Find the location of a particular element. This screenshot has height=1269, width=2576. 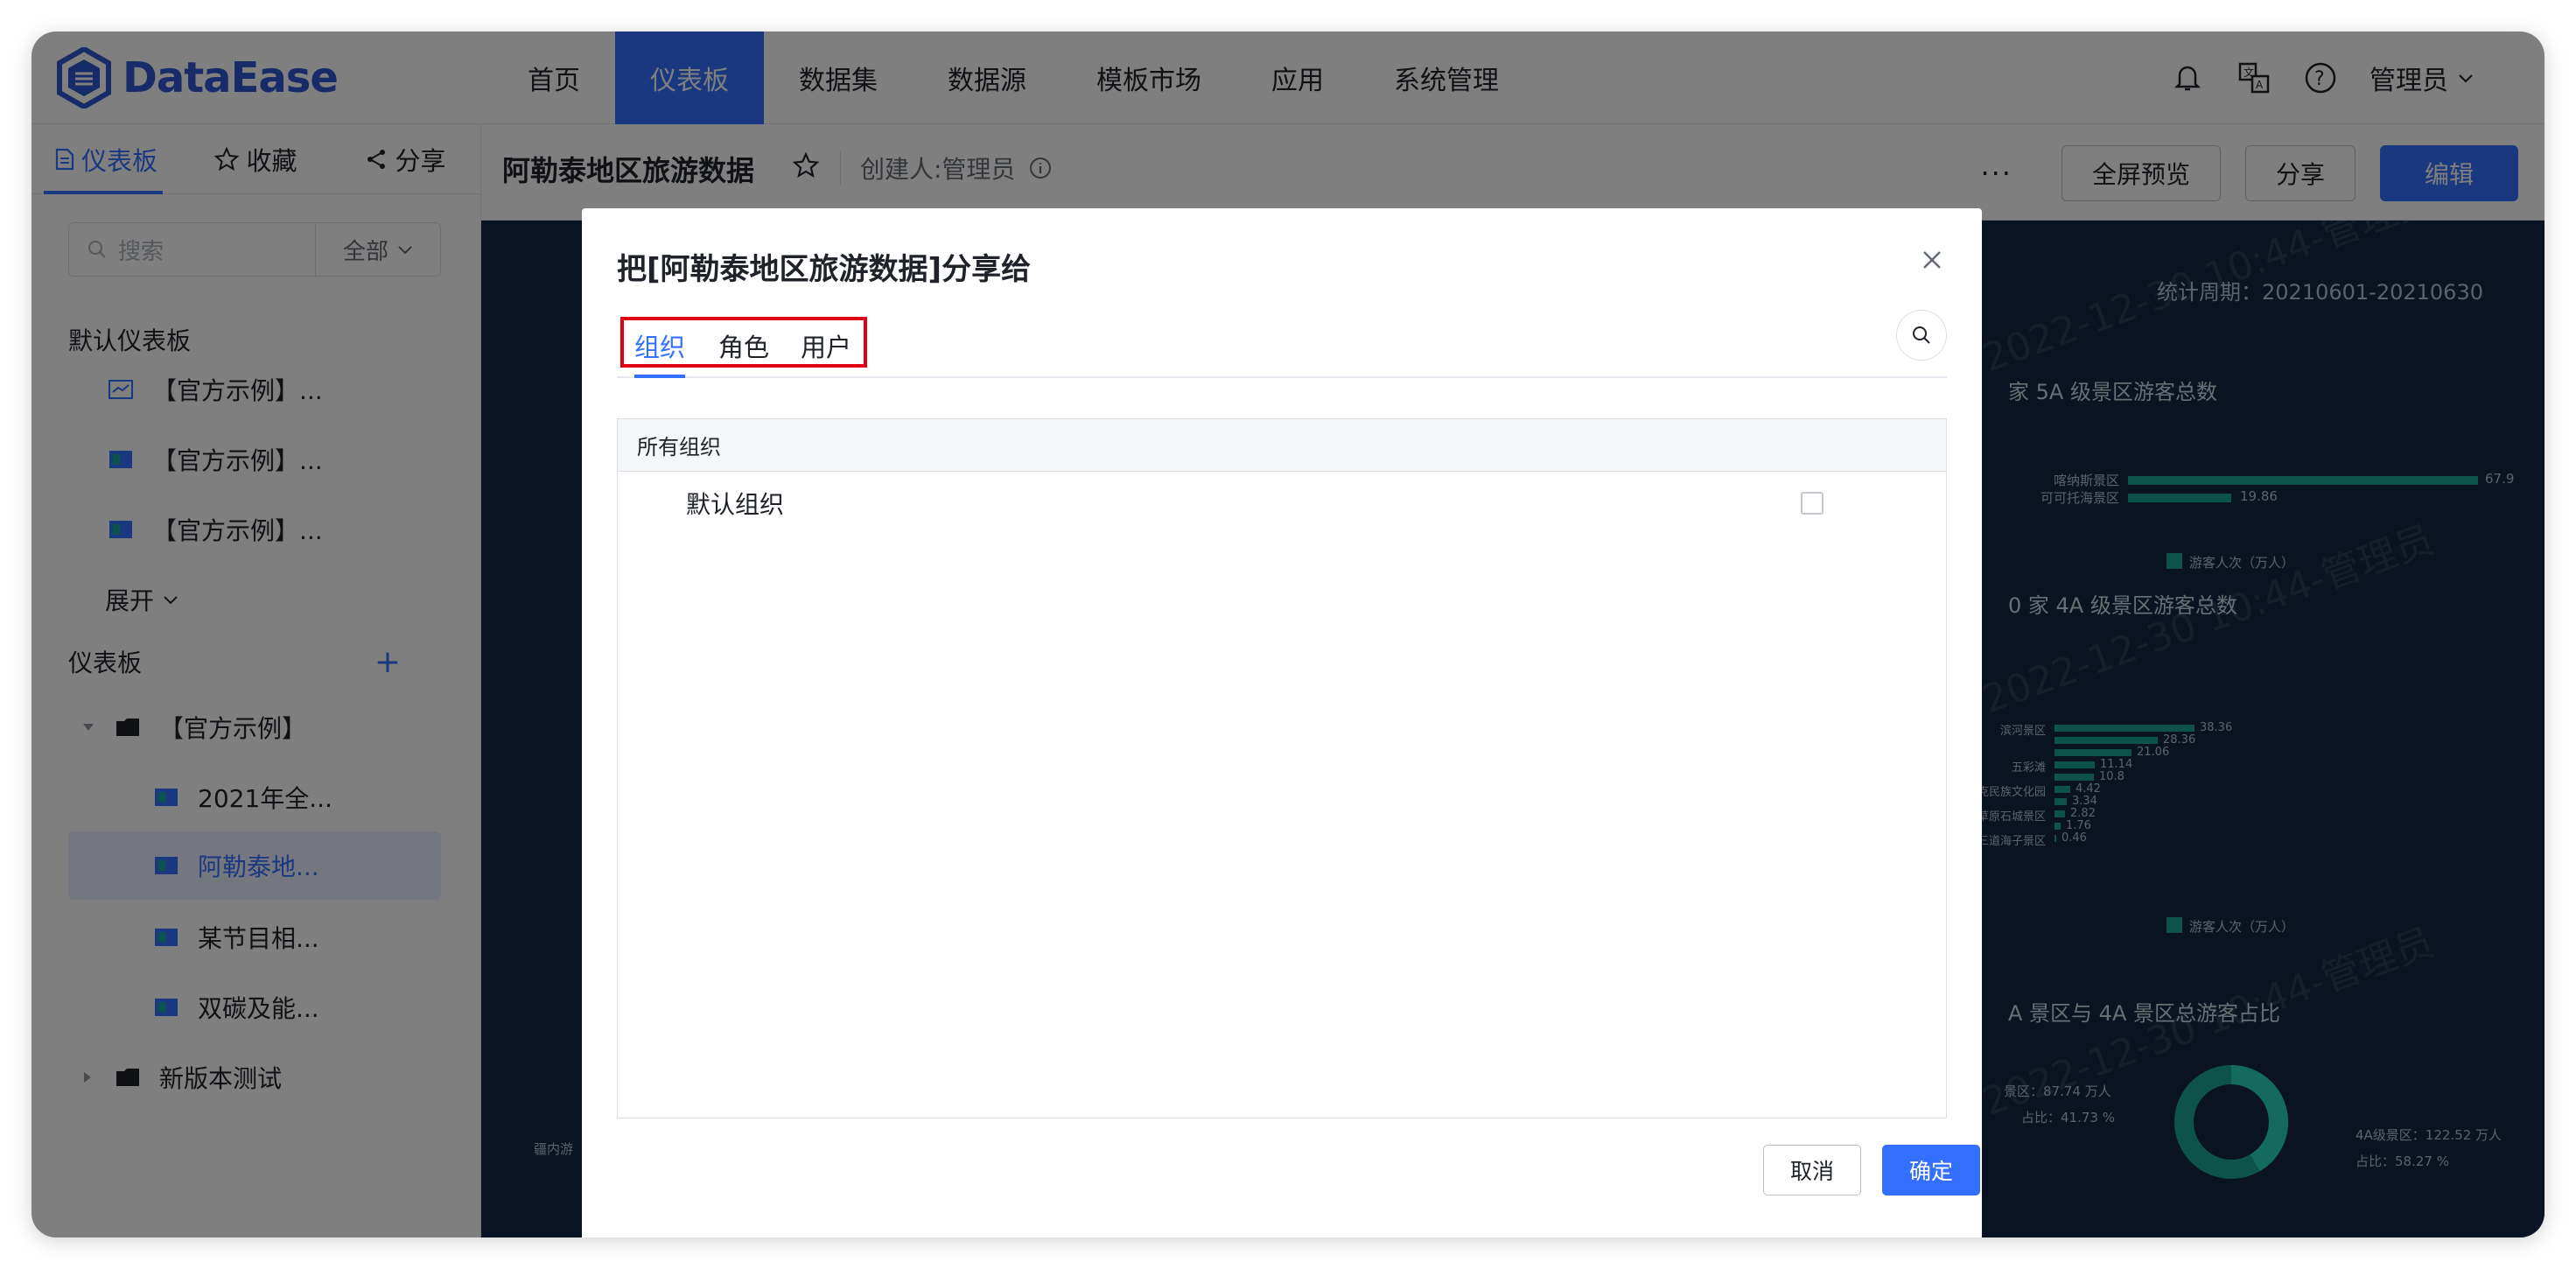

highlight-box is located at coordinates (743, 342).